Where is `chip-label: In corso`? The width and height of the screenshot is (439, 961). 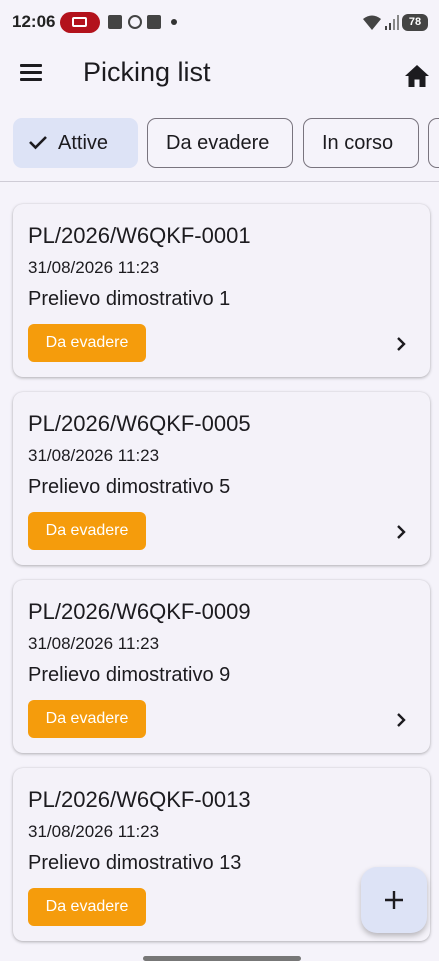
chip-label: In corso is located at coordinates (358, 143).